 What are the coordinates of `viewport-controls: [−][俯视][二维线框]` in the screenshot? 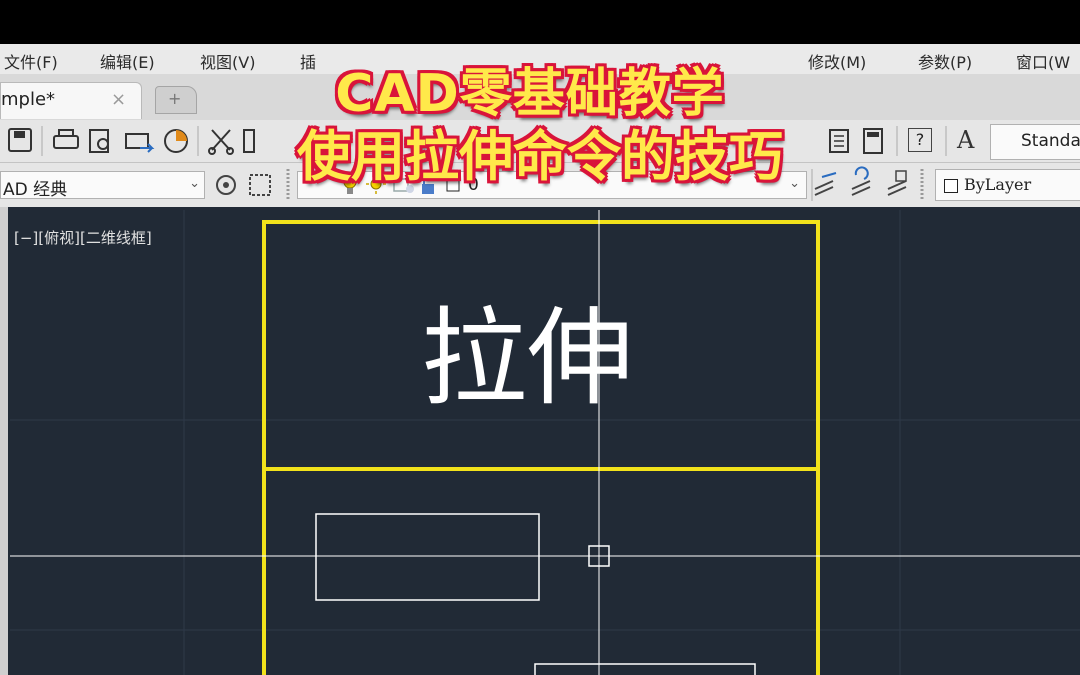 It's located at (83, 237).